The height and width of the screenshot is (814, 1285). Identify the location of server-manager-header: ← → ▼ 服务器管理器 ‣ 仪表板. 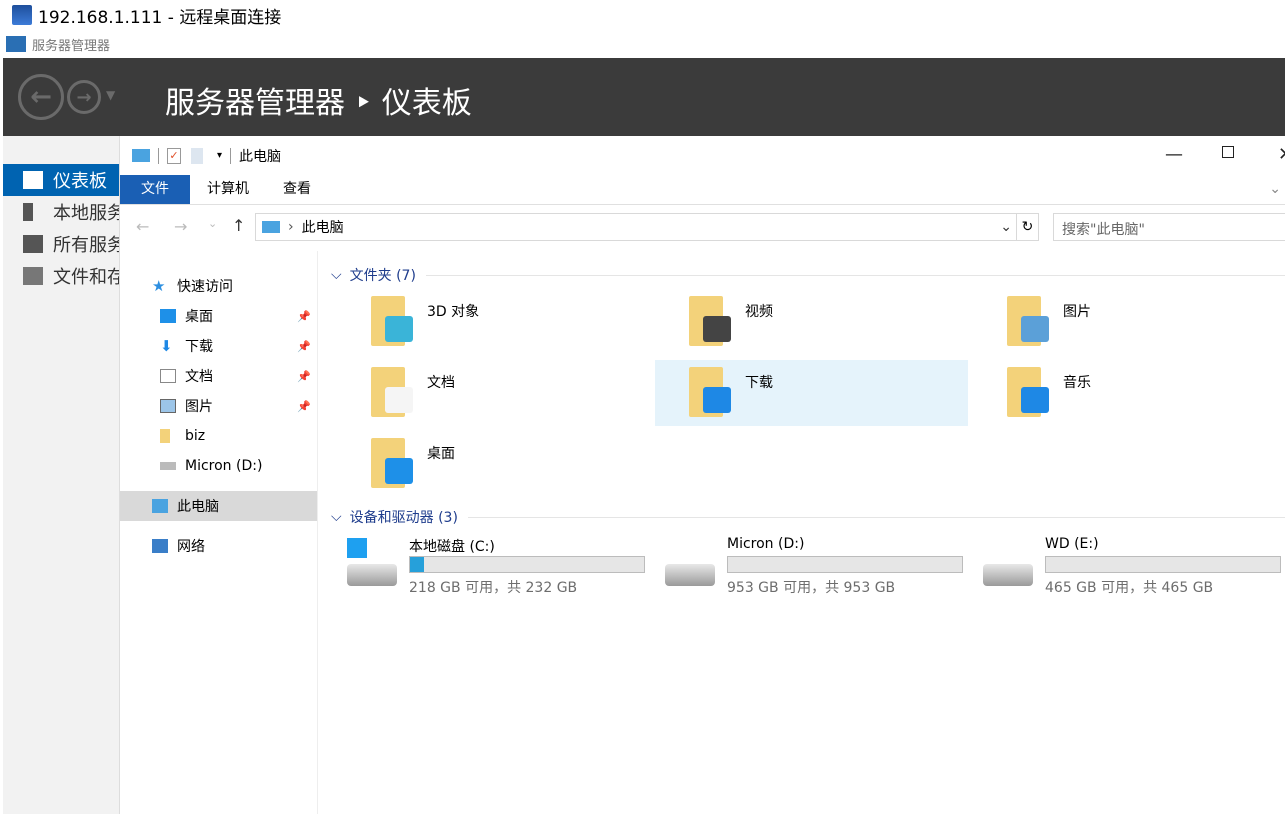
(644, 97).